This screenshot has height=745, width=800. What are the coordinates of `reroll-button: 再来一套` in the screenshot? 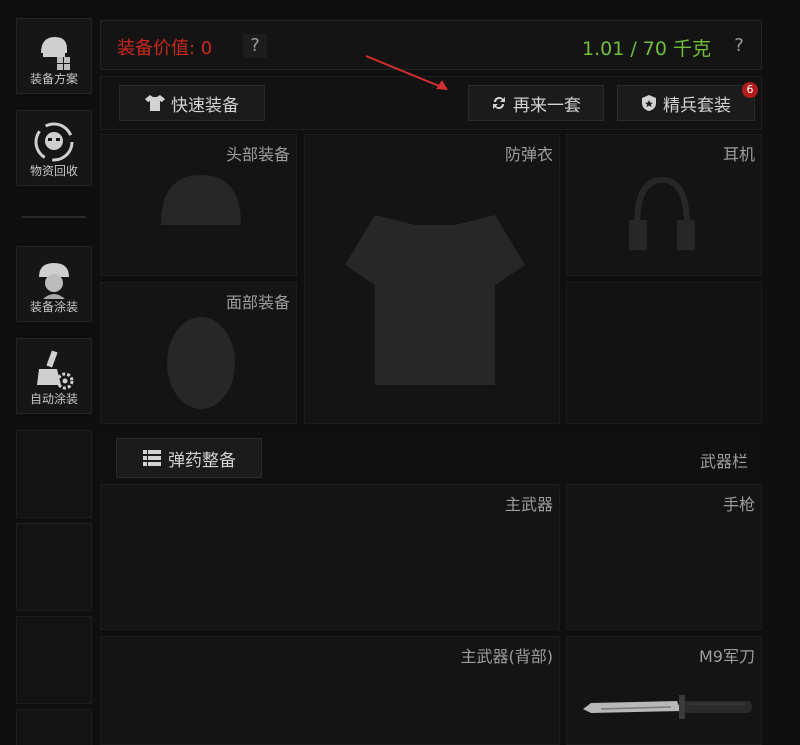 It's located at (536, 103).